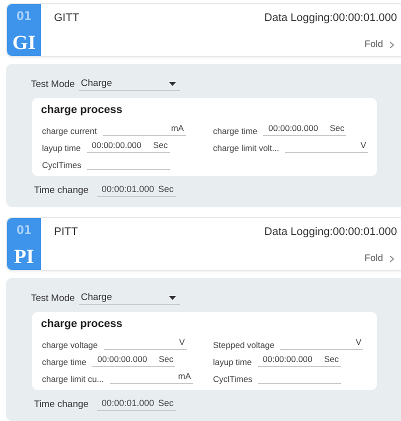 The width and height of the screenshot is (401, 421). What do you see at coordinates (66, 232) in the screenshot?
I see `step-name: PITT` at bounding box center [66, 232].